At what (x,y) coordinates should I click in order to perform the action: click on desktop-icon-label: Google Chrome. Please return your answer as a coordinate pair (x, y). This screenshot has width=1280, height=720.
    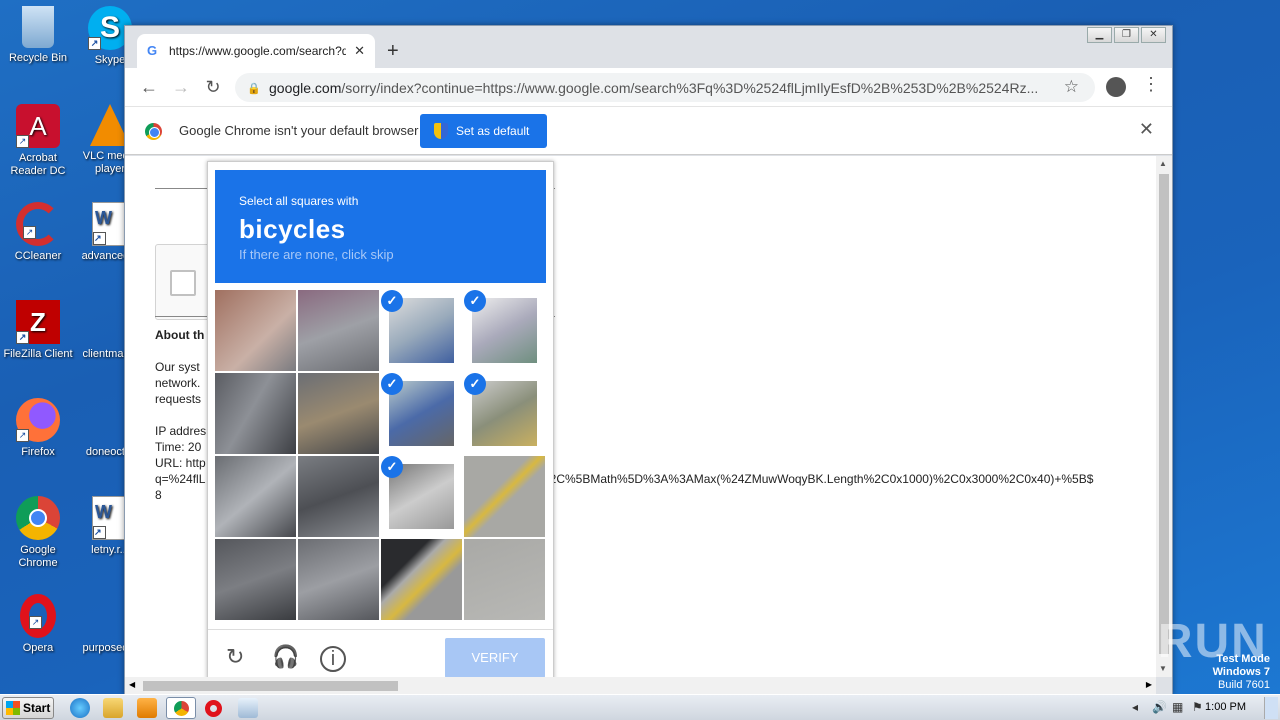
    Looking at the image, I should click on (38, 556).